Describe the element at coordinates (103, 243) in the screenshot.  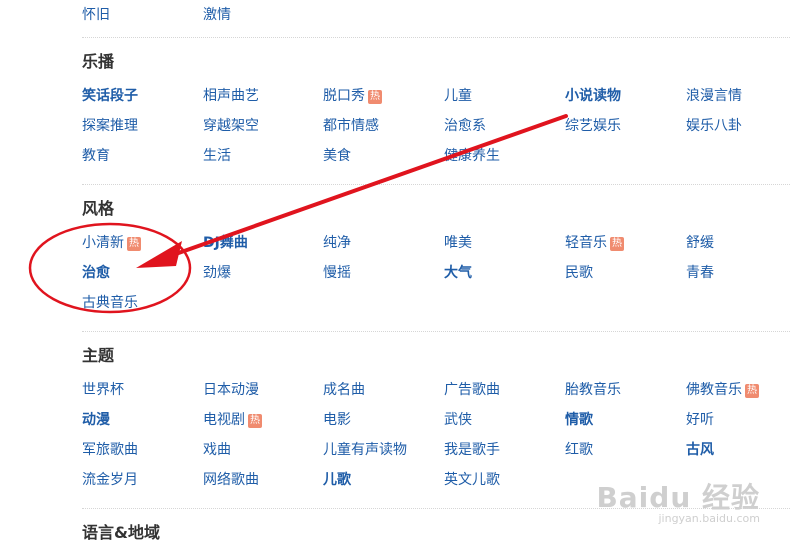
I see `category-label: 小清新` at that location.